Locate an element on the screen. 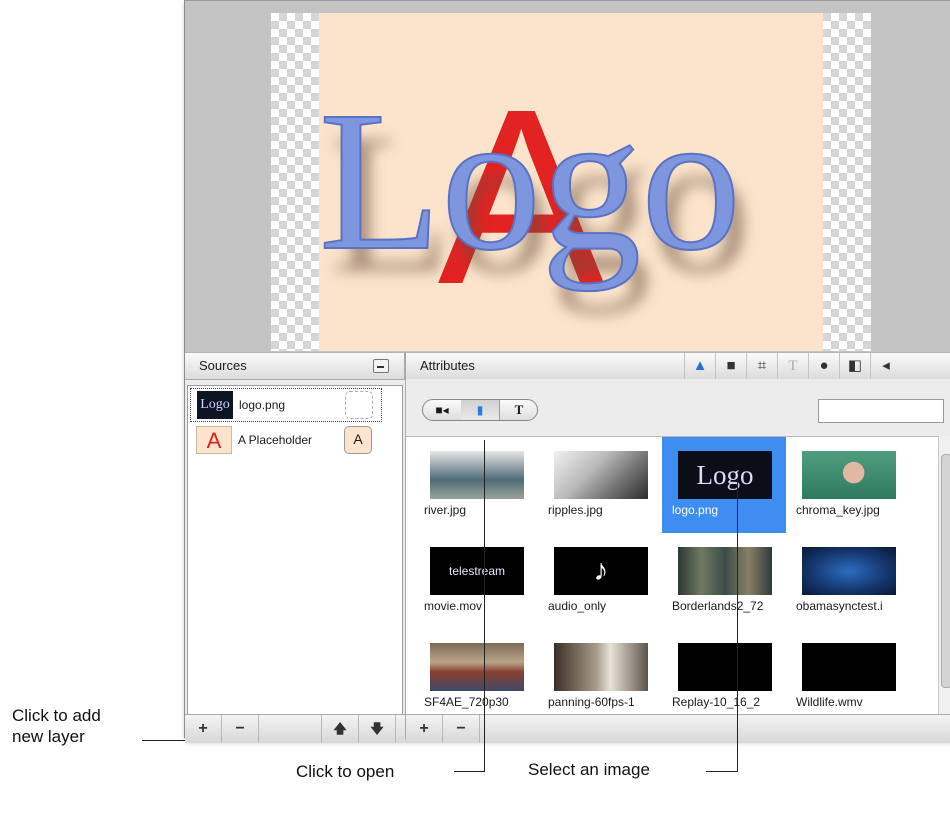 This screenshot has height=813, width=950. media-caption: movie.mov is located at coordinates (453, 606).